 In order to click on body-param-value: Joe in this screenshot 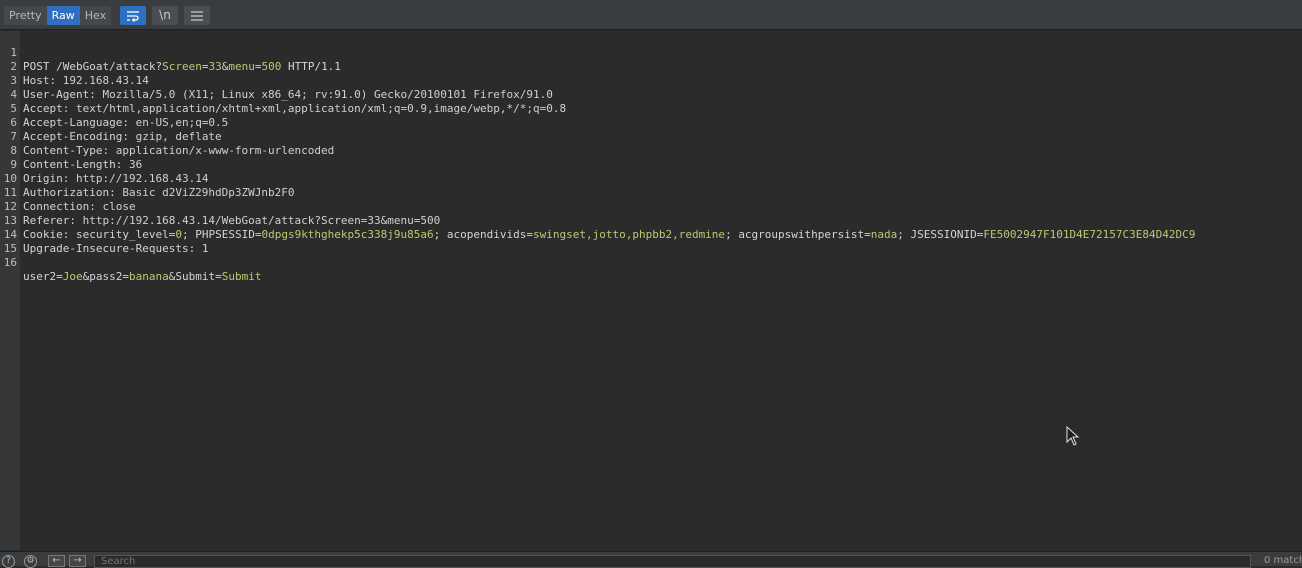, I will do `click(72, 276)`.